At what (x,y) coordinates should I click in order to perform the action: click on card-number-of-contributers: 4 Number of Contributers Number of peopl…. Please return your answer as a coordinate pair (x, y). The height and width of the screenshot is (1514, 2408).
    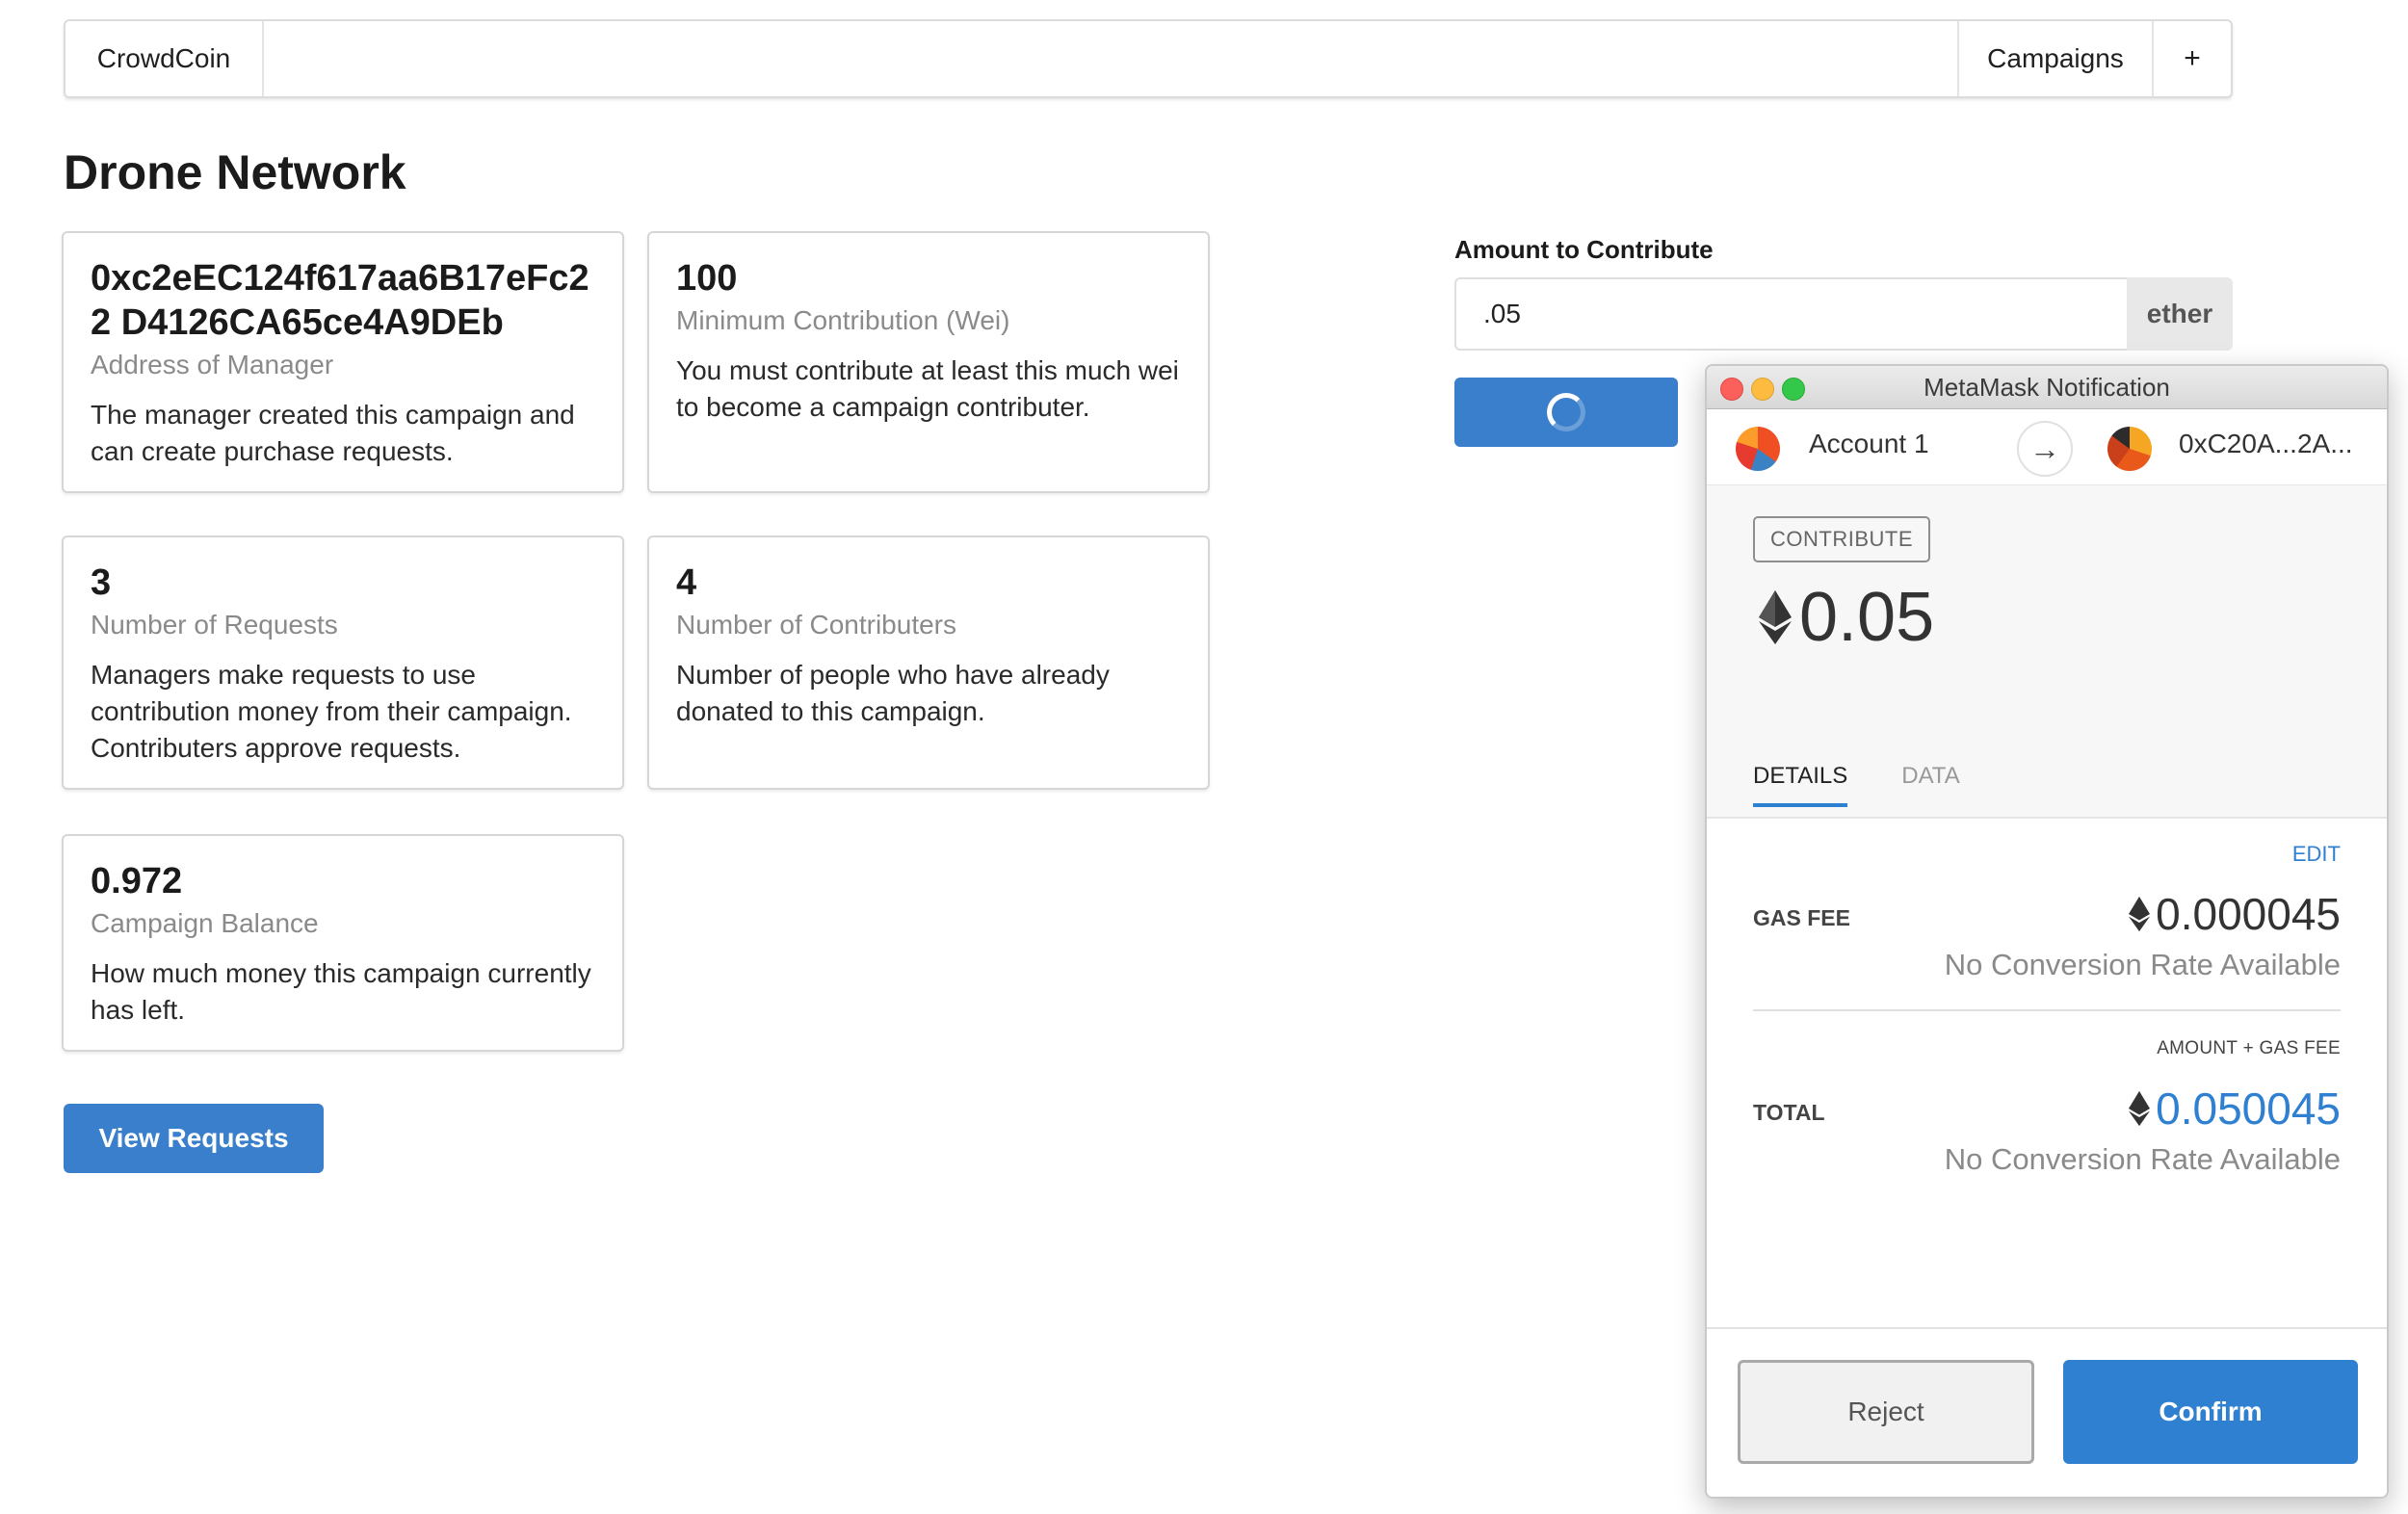
    Looking at the image, I should click on (928, 662).